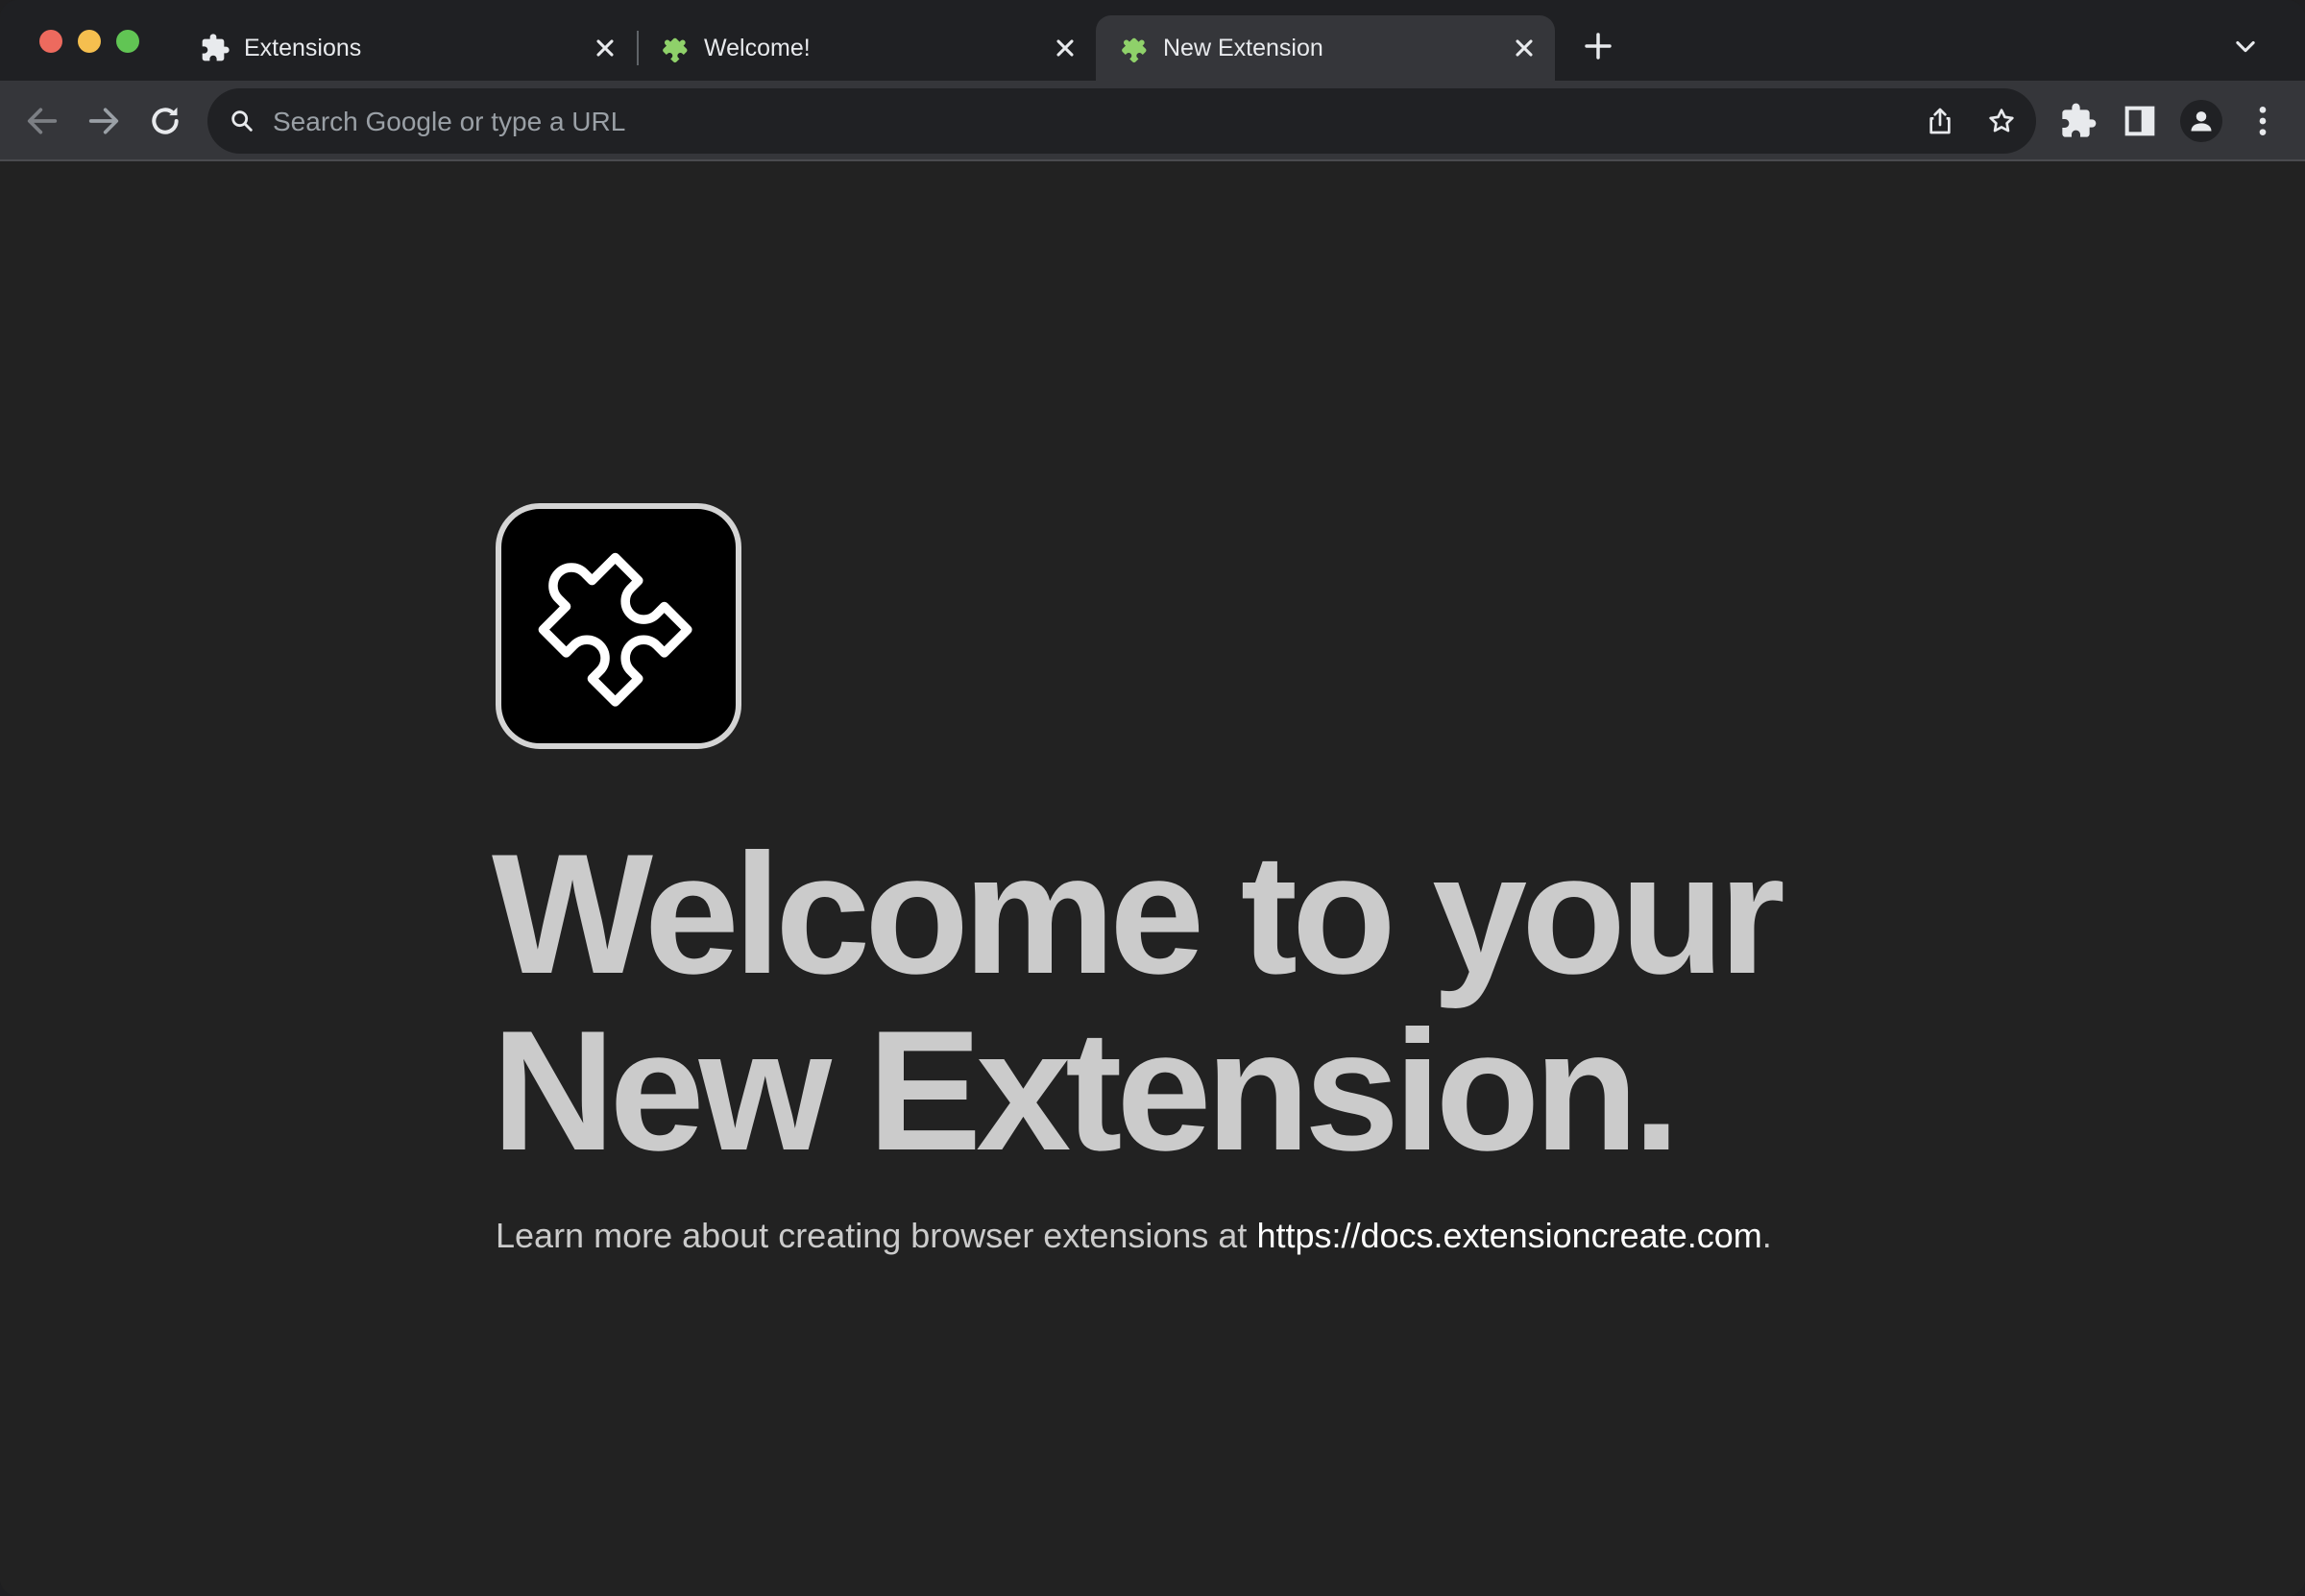  I want to click on puzzle-outline-icon, so click(615, 629).